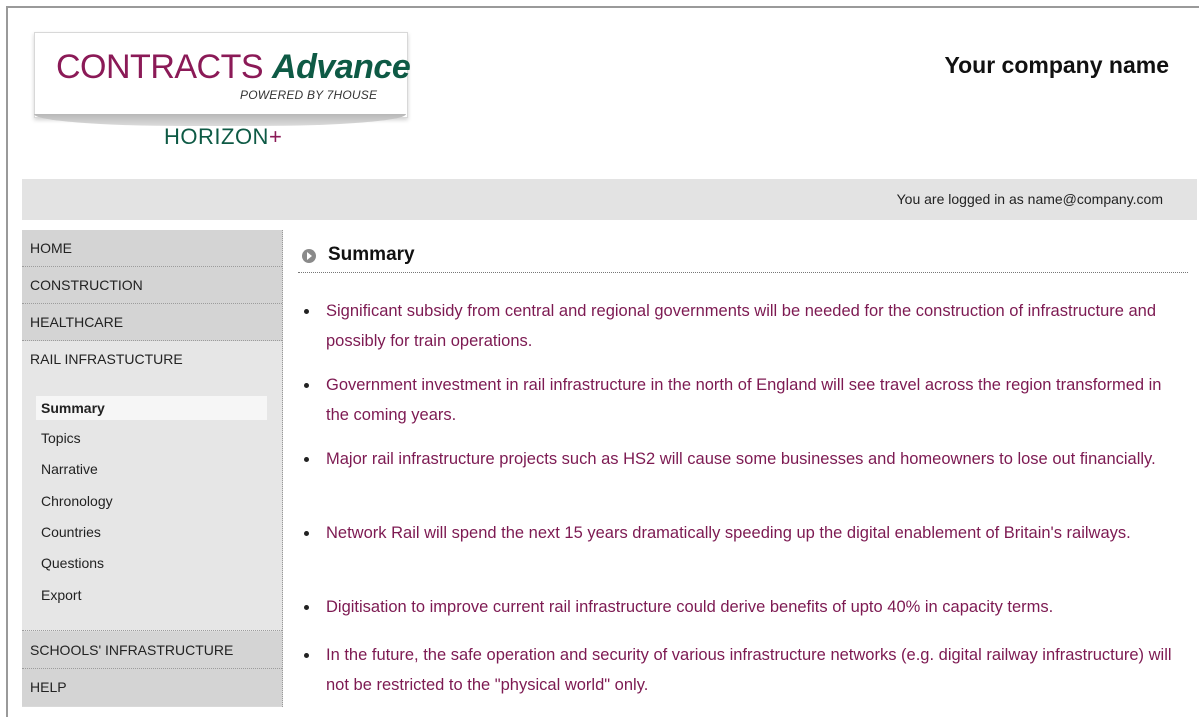 Image resolution: width=1201 pixels, height=717 pixels. Describe the element at coordinates (743, 272) in the screenshot. I see `title-divider` at that location.